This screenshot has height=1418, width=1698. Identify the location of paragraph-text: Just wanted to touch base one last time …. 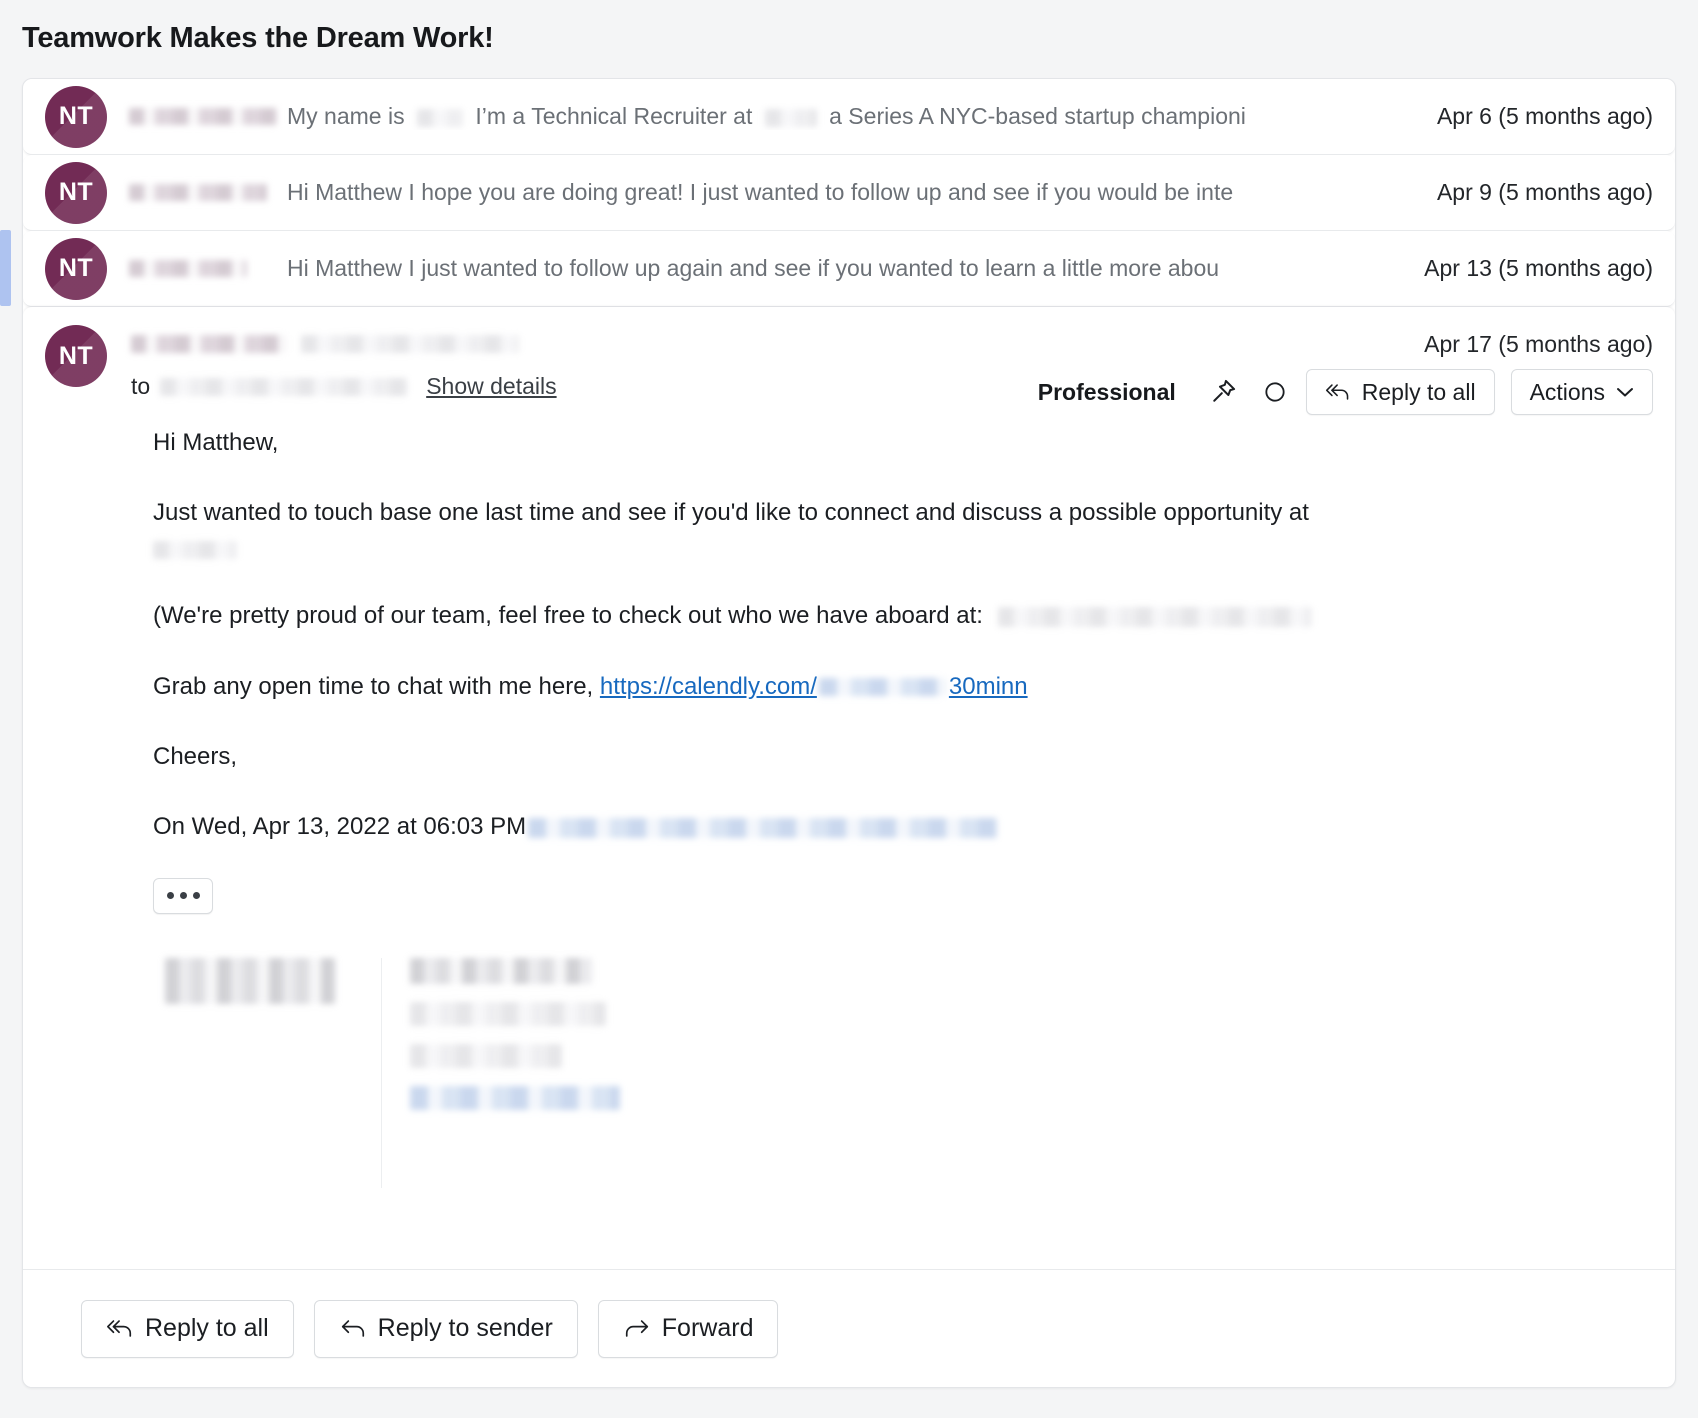
(731, 513).